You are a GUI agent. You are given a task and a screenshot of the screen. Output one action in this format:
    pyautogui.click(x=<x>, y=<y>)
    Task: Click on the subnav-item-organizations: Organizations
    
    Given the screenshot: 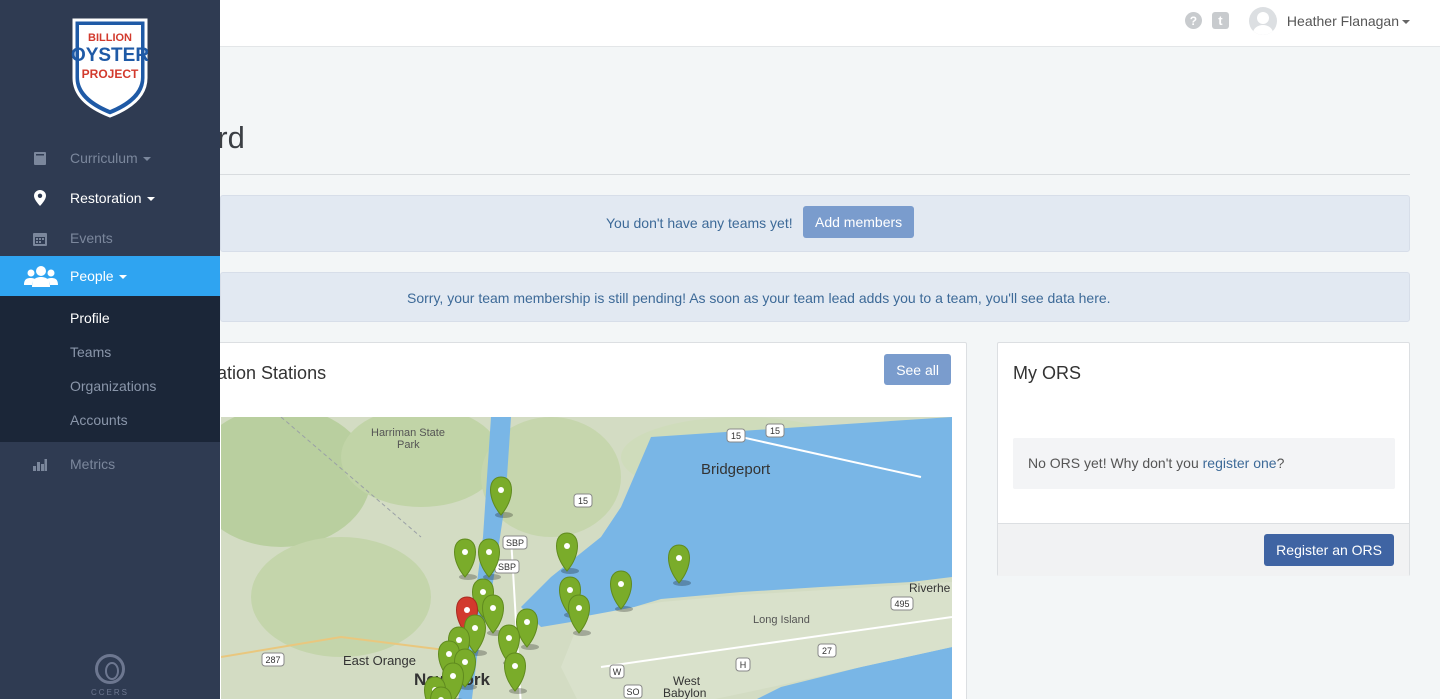 What is the action you would take?
    pyautogui.click(x=113, y=386)
    